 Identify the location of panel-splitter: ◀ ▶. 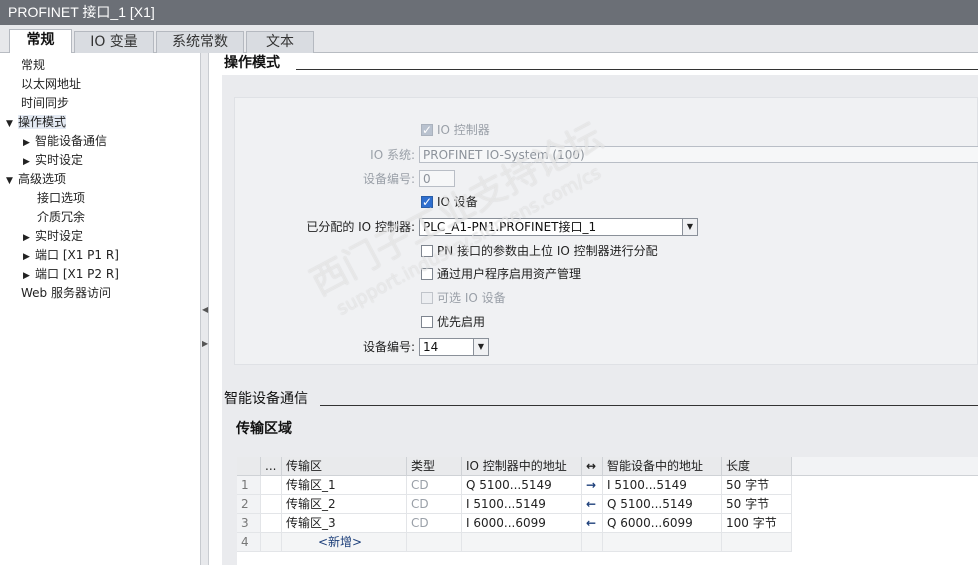
(205, 309).